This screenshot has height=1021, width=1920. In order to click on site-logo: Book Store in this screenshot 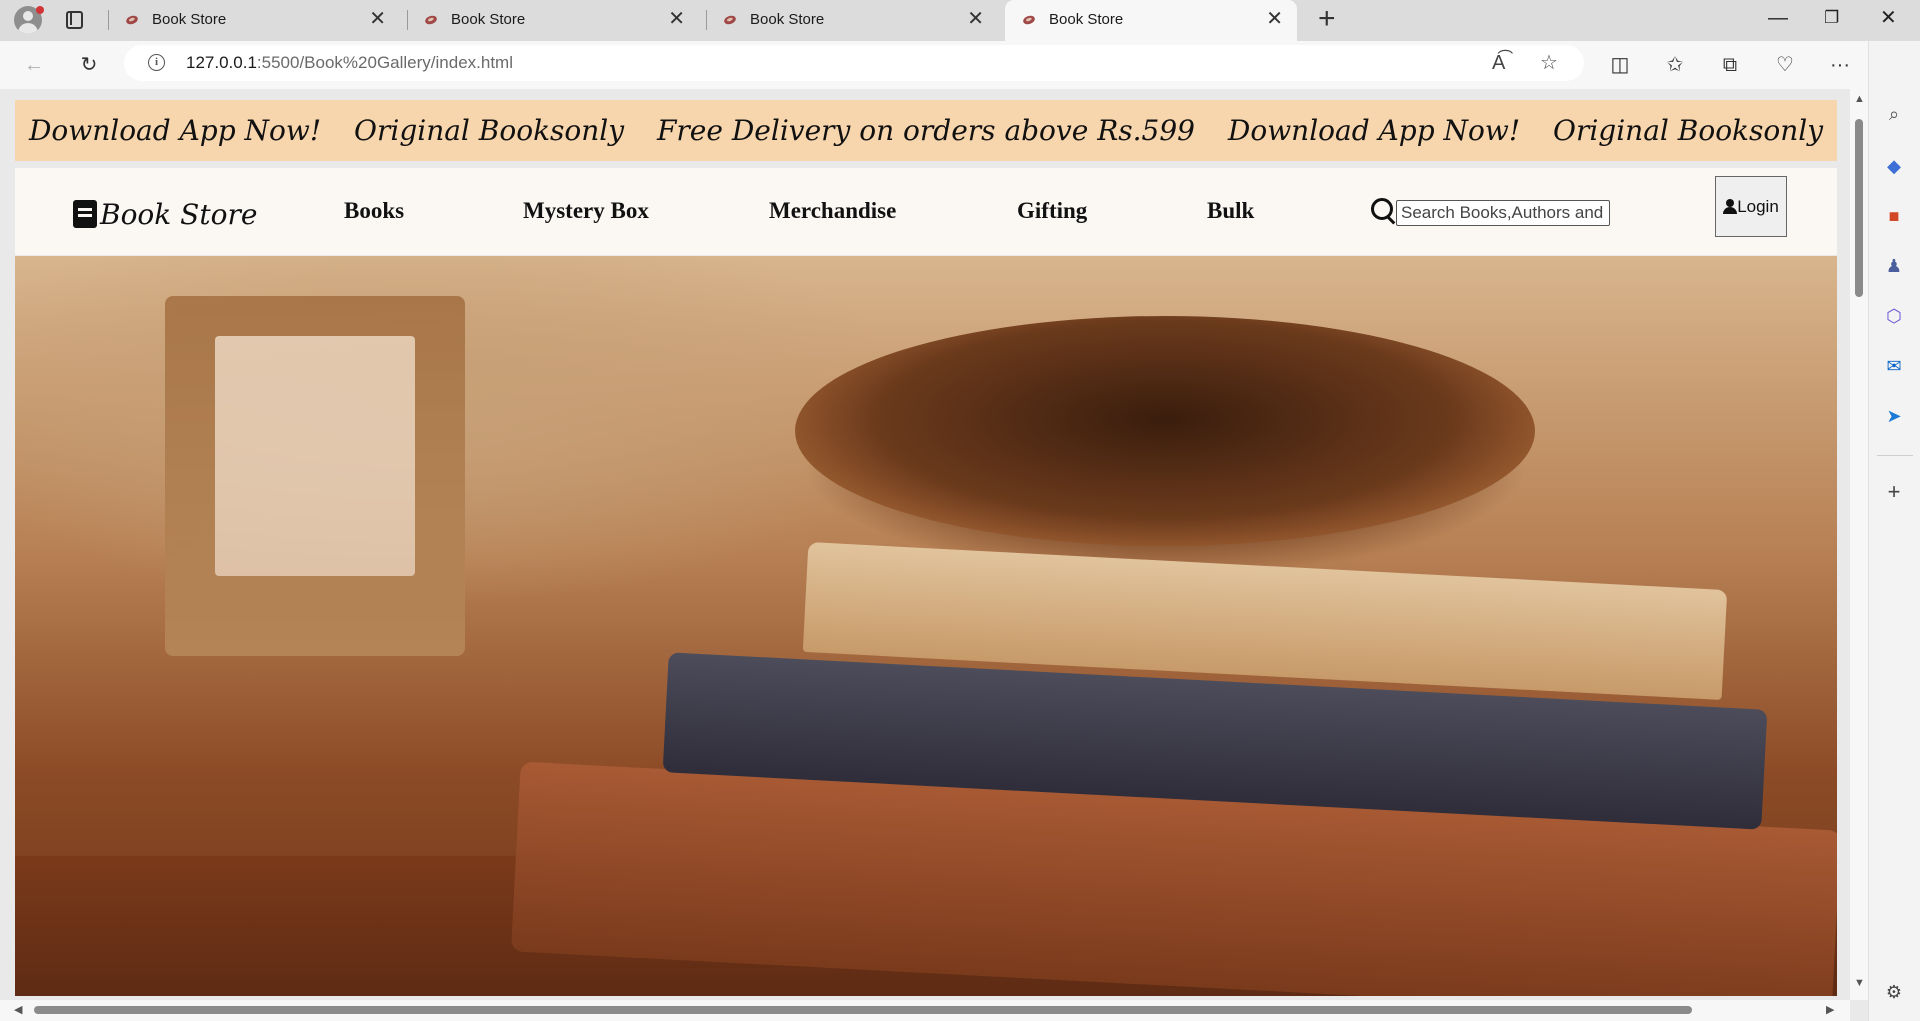, I will do `click(165, 214)`.